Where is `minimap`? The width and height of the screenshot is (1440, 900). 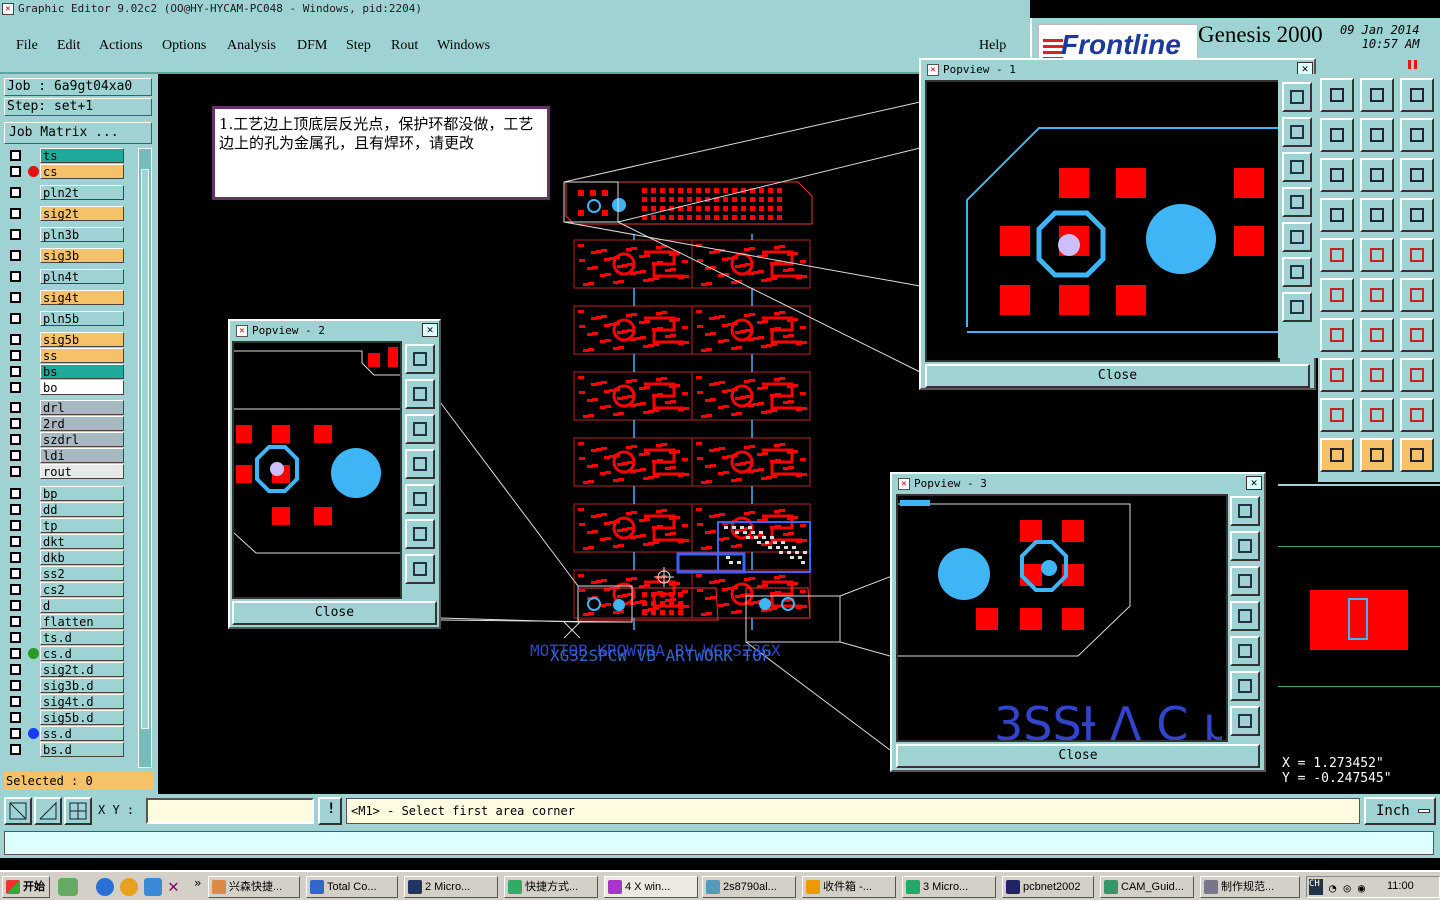
minimap is located at coordinates (1359, 616).